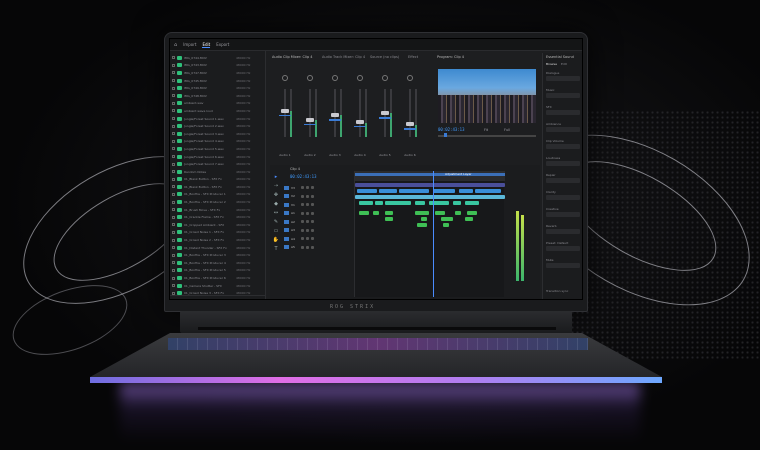 This screenshot has height=450, width=760. What do you see at coordinates (555, 141) in the screenshot?
I see `essential-row: Clip Volume` at bounding box center [555, 141].